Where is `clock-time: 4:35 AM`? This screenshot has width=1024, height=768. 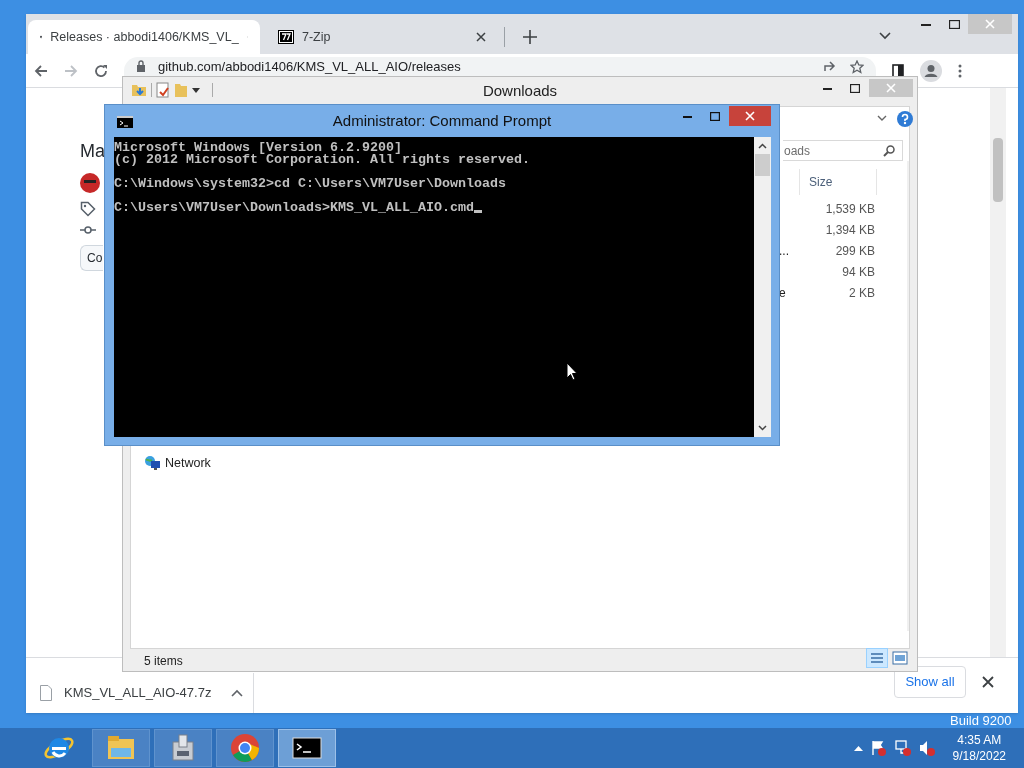
clock-time: 4:35 AM is located at coordinates (979, 740).